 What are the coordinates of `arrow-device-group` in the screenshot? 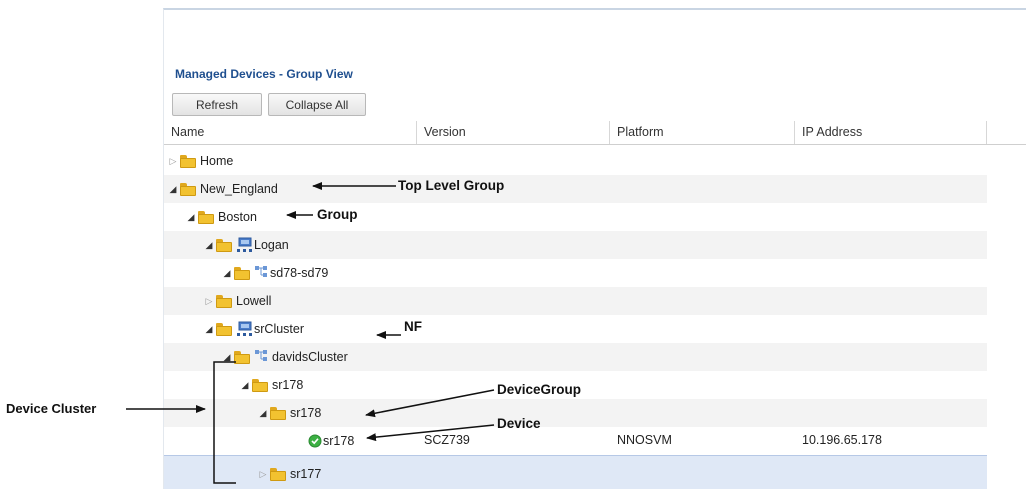 It's located at (430, 403).